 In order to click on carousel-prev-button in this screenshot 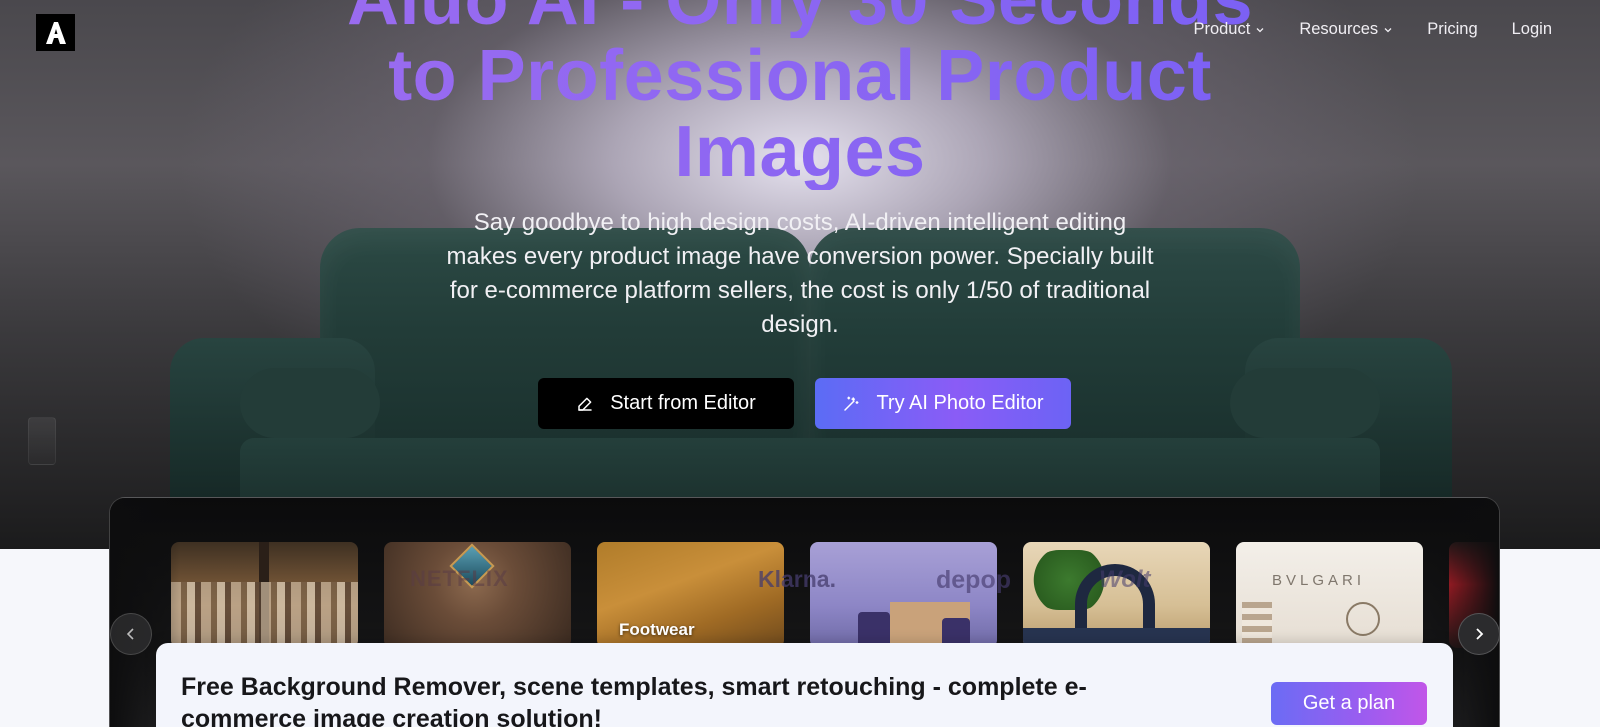, I will do `click(131, 634)`.